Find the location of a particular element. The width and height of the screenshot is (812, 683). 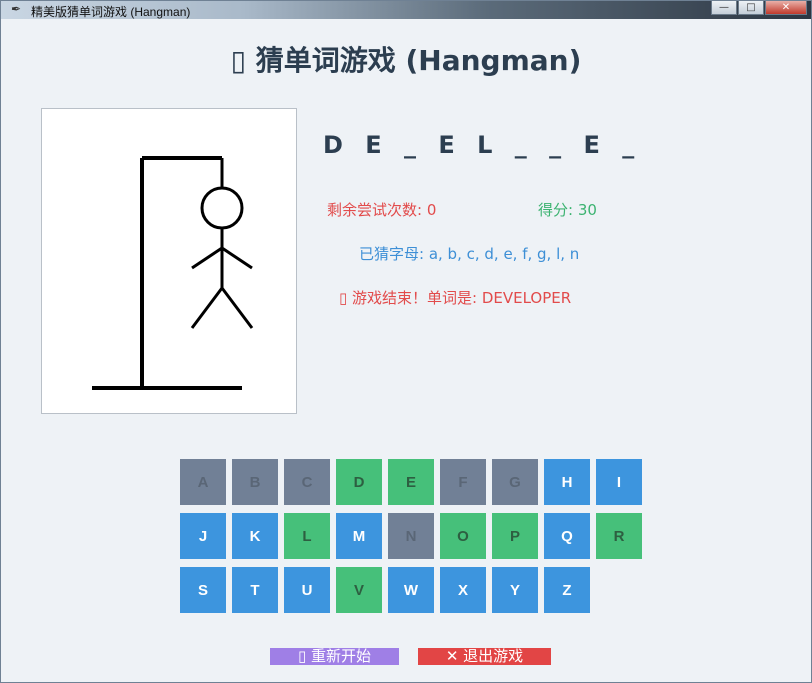

quit-button: ✕ 退出游戏 is located at coordinates (484, 656).